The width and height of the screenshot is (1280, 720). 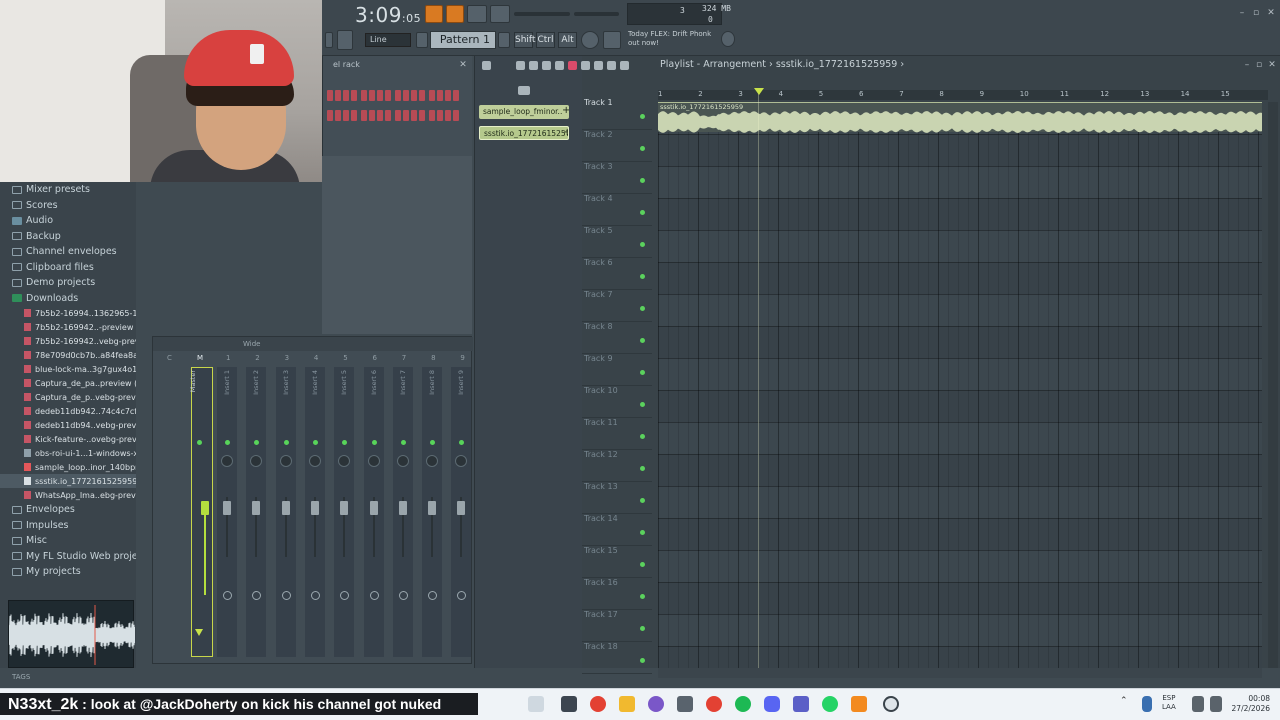 I want to click on track-header: Track 2, so click(x=617, y=146).